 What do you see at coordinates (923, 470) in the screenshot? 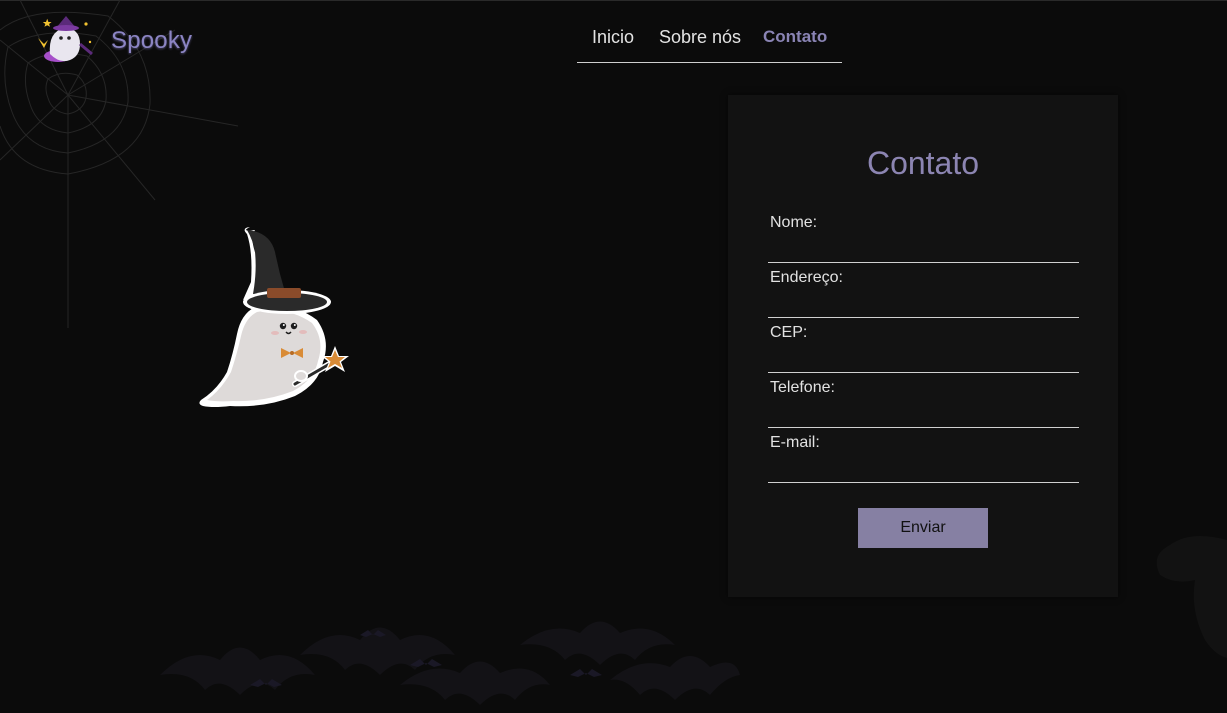
I see `email-input` at bounding box center [923, 470].